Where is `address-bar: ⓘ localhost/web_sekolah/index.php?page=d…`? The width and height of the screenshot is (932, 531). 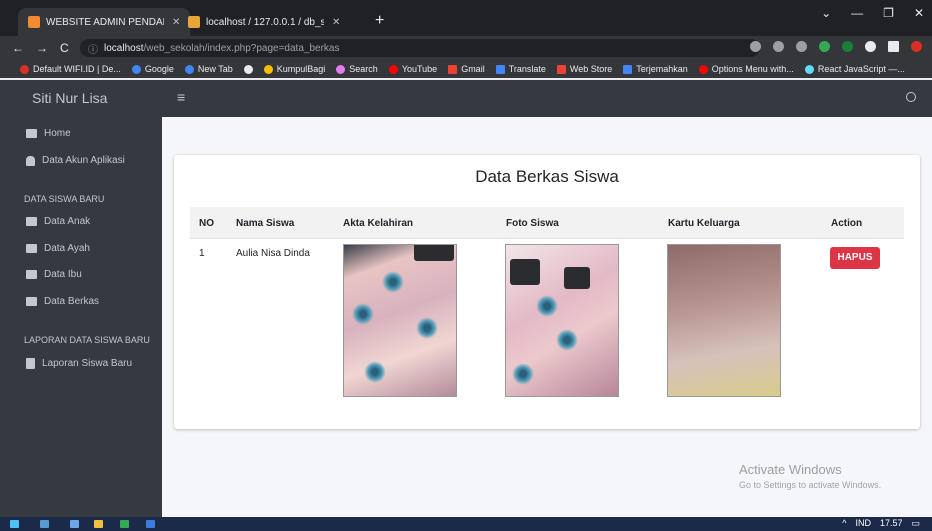 address-bar: ⓘ localhost/web_sekolah/index.php?page=d… is located at coordinates (420, 48).